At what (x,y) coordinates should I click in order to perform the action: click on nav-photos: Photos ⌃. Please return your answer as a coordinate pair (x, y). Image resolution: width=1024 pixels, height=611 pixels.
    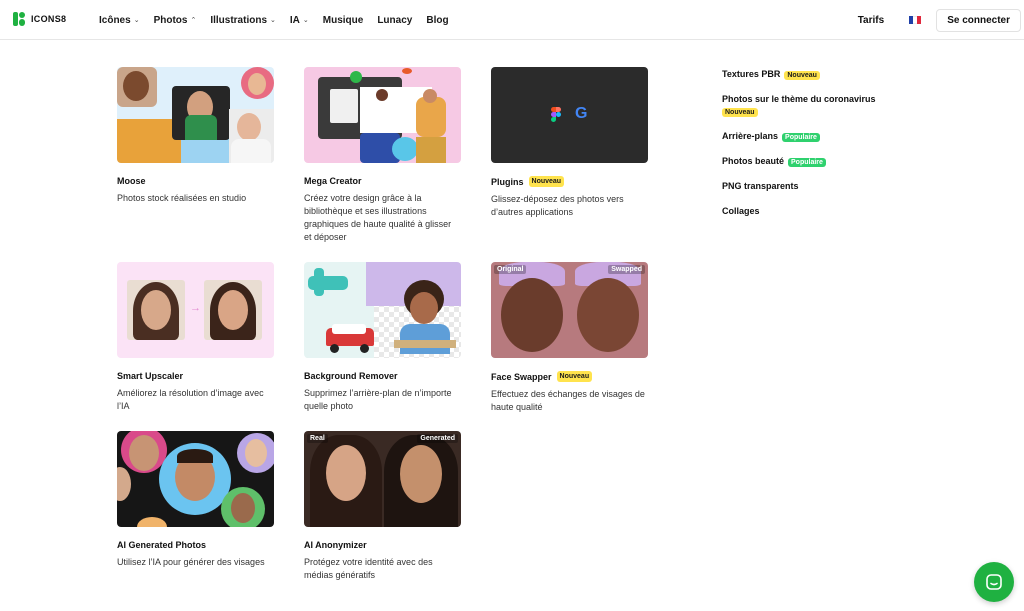
    Looking at the image, I should click on (175, 20).